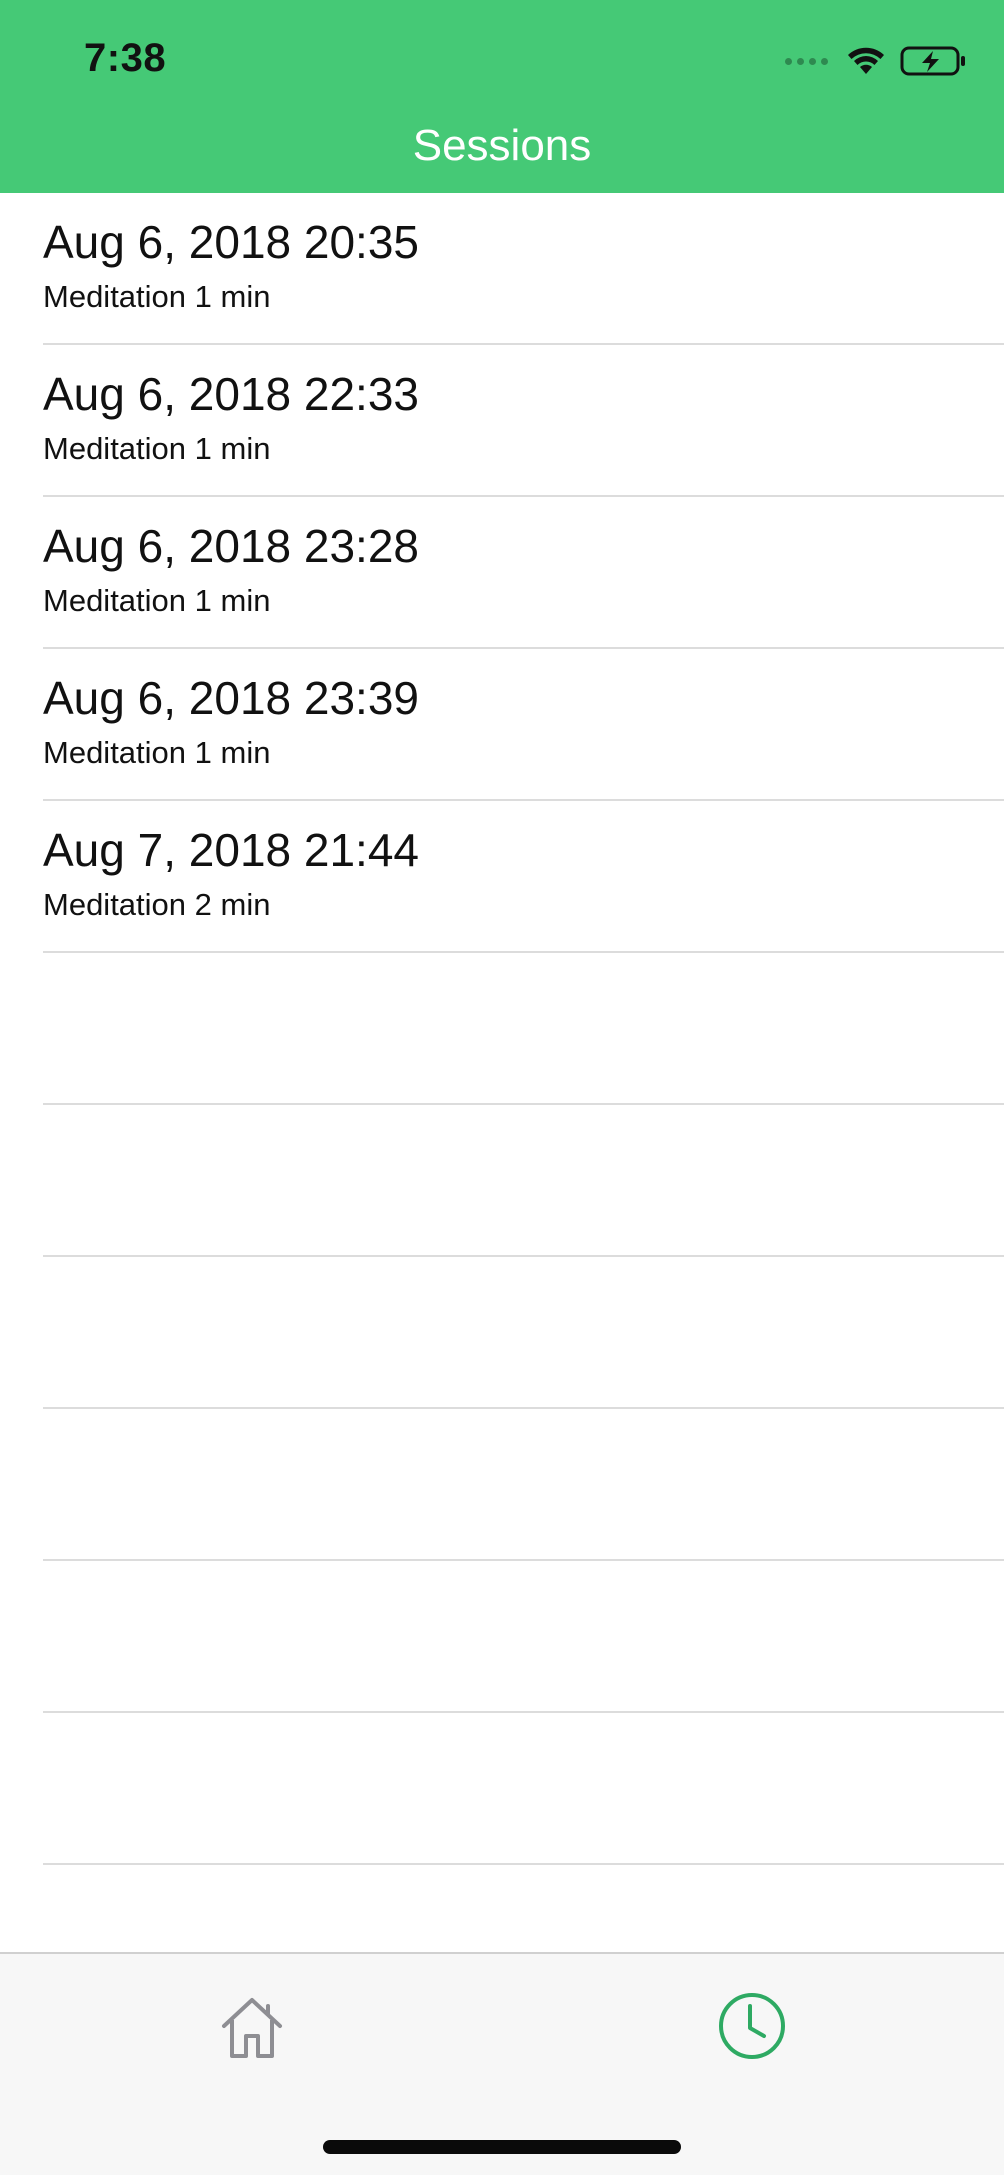 The height and width of the screenshot is (2175, 1004). Describe the element at coordinates (157, 904) in the screenshot. I see `session-detail: Meditation 2 min` at that location.